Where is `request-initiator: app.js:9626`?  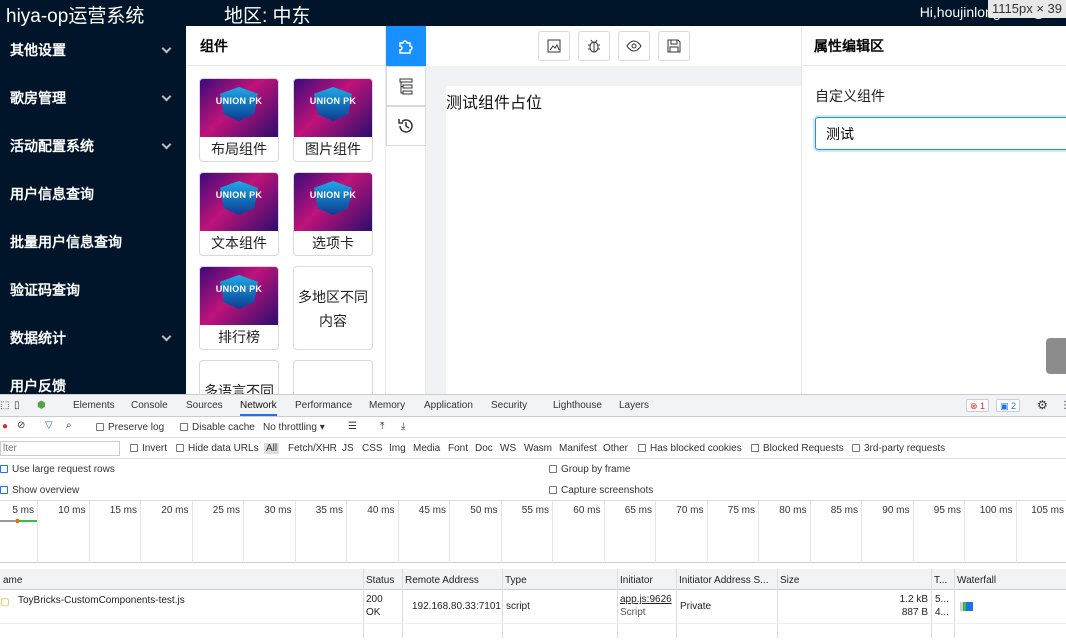 request-initiator: app.js:9626 is located at coordinates (646, 599).